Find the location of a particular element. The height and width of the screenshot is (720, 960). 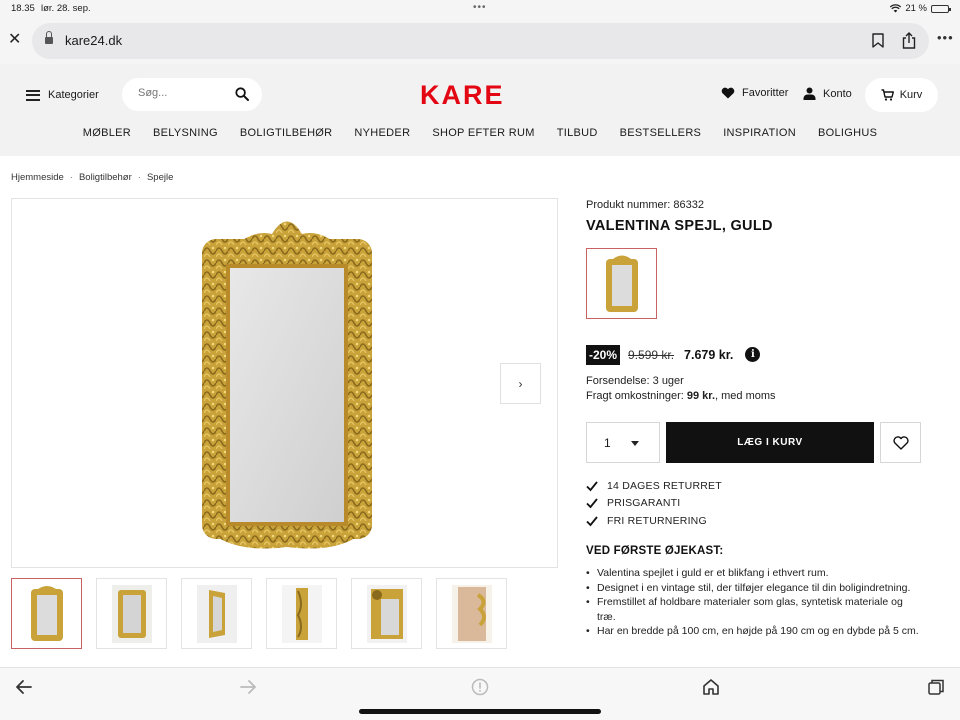

thumbnail-mirror-detail is located at coordinates (386, 613).